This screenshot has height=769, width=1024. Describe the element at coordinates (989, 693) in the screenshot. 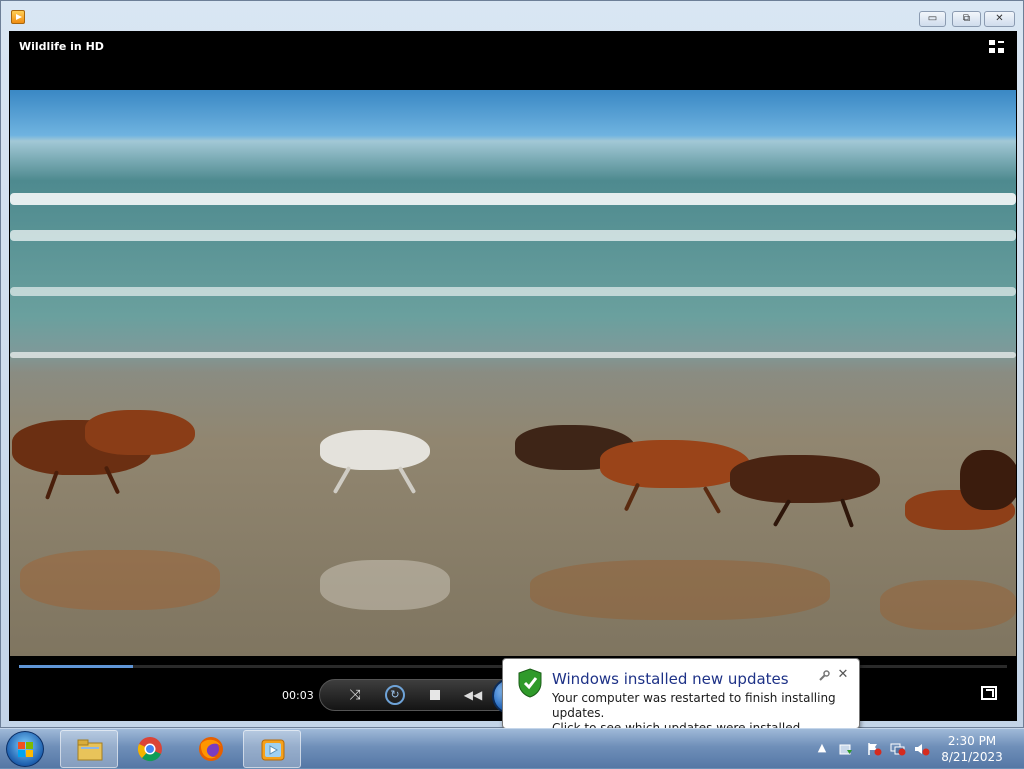

I see `fullscreen-button` at that location.